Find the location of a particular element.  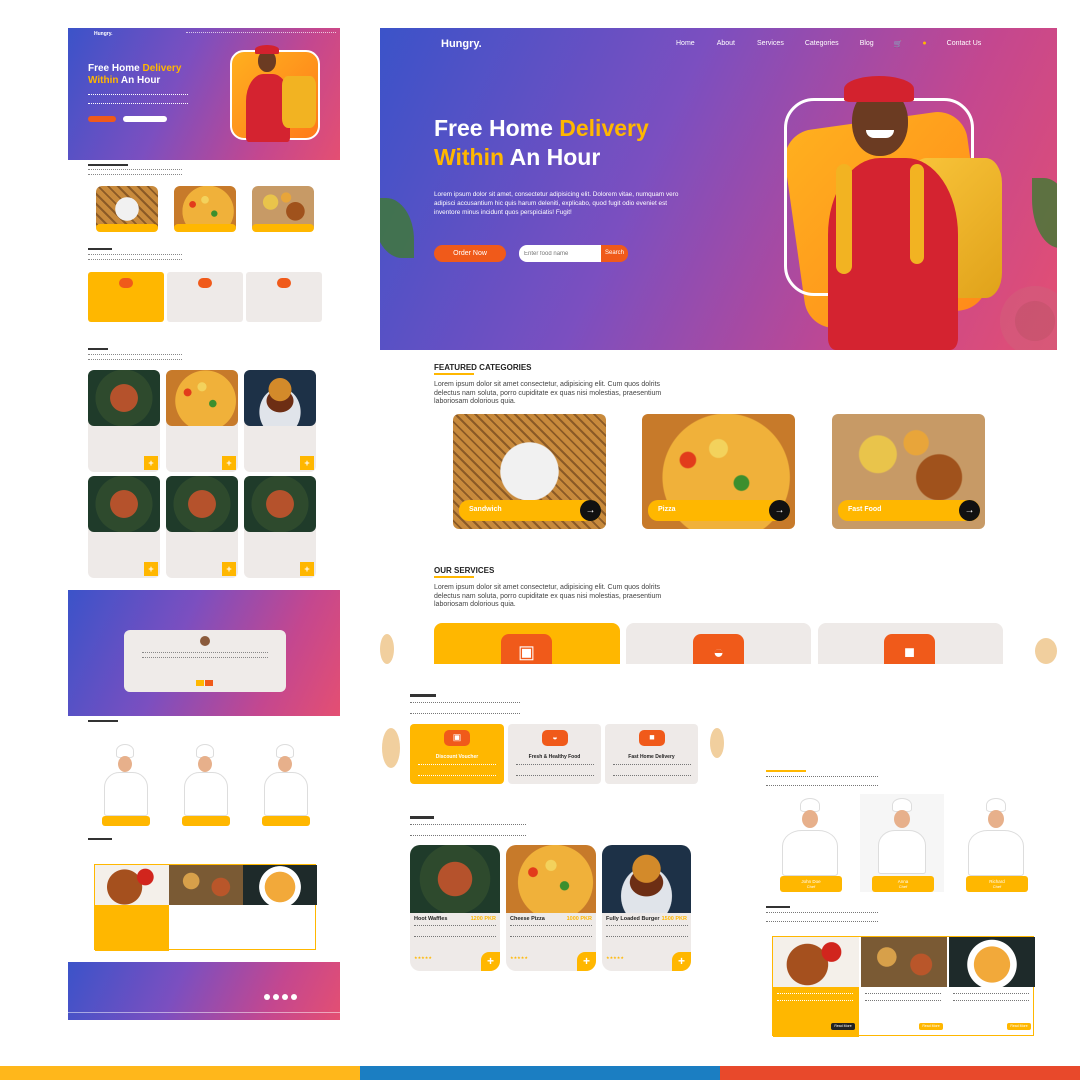

blog-strip: Read More Read More Read More is located at coordinates (903, 986).